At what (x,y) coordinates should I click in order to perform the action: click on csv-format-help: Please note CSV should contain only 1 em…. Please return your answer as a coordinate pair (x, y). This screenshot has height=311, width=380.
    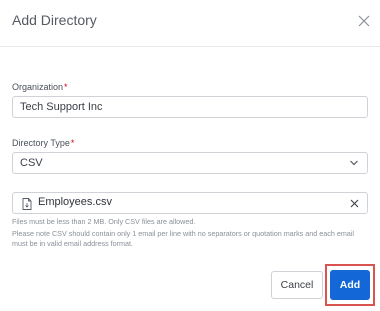
    Looking at the image, I should click on (183, 238).